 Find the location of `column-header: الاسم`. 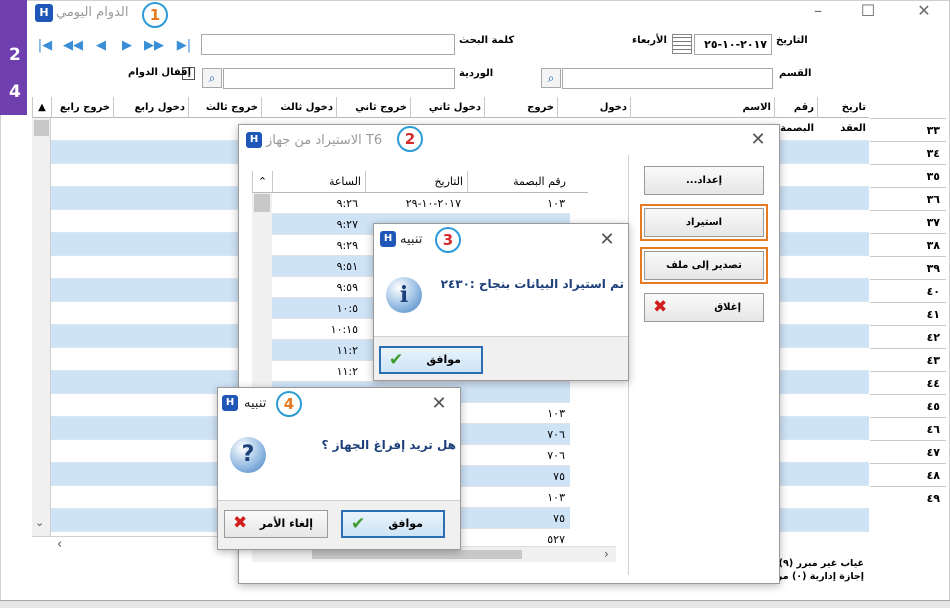

column-header: الاسم is located at coordinates (702, 107).